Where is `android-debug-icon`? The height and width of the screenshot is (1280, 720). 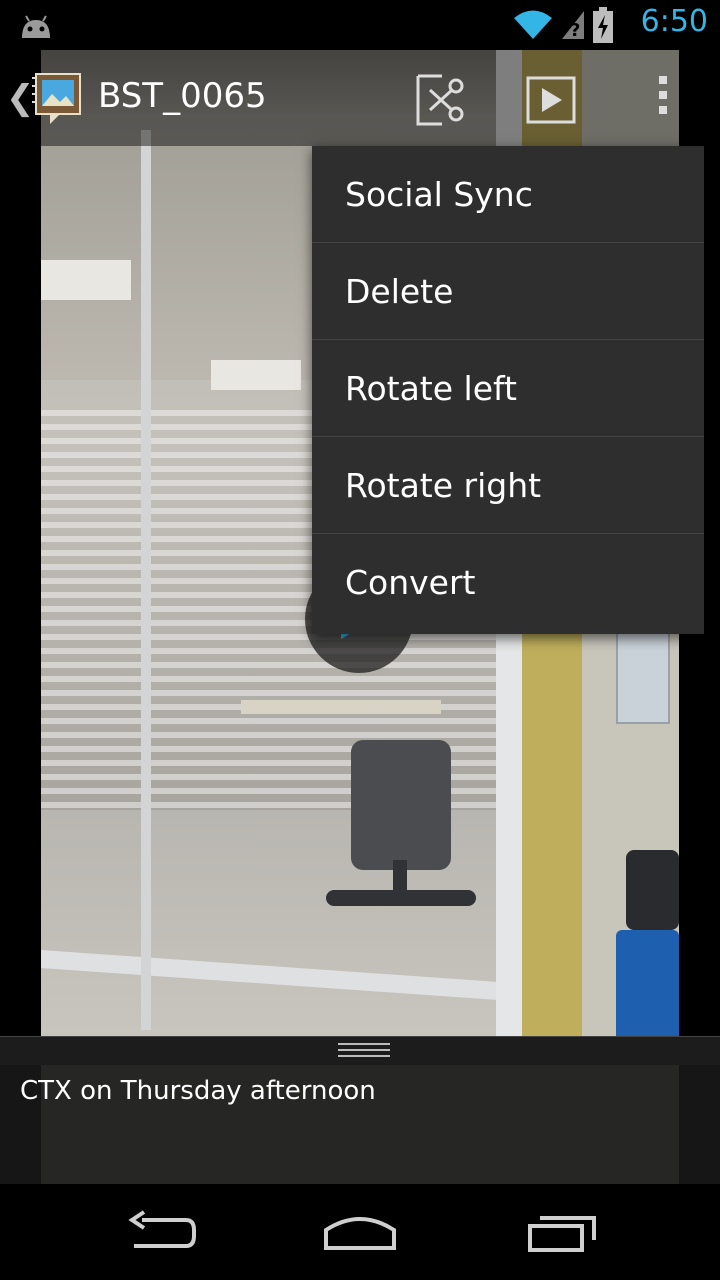 android-debug-icon is located at coordinates (36, 26).